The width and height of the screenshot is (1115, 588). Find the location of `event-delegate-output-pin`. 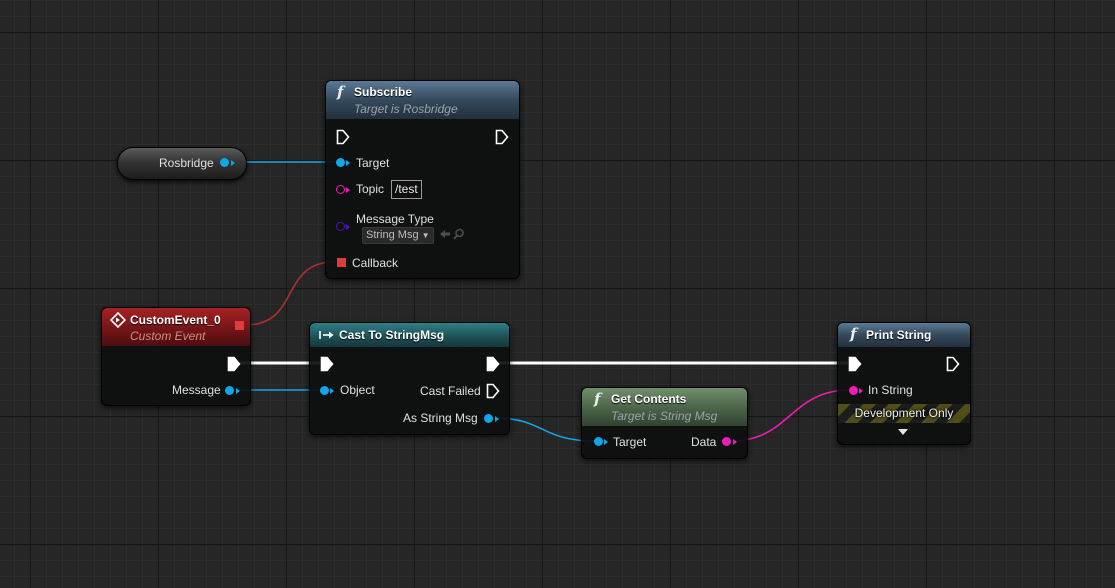

event-delegate-output-pin is located at coordinates (239, 325).